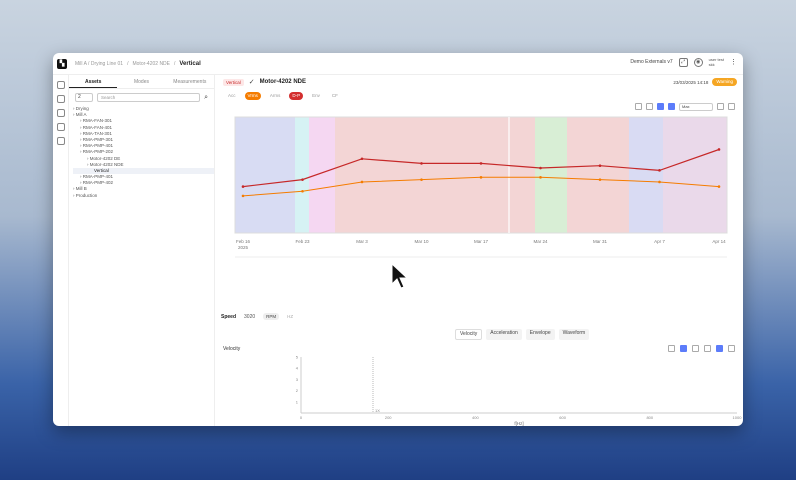 The image size is (796, 480). Describe the element at coordinates (481, 241) in the screenshot. I see `x-tick-label: Mar 17` at that location.